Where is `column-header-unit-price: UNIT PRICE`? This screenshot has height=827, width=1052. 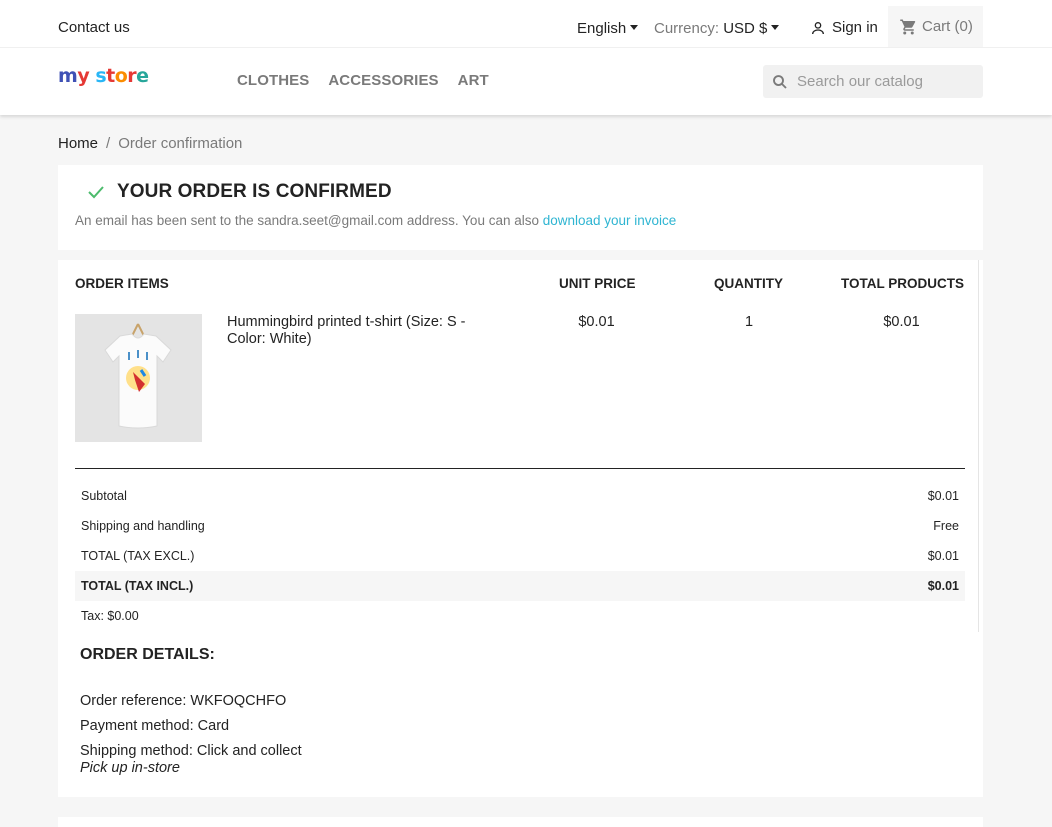
column-header-unit-price: UNIT PRICE is located at coordinates (597, 283).